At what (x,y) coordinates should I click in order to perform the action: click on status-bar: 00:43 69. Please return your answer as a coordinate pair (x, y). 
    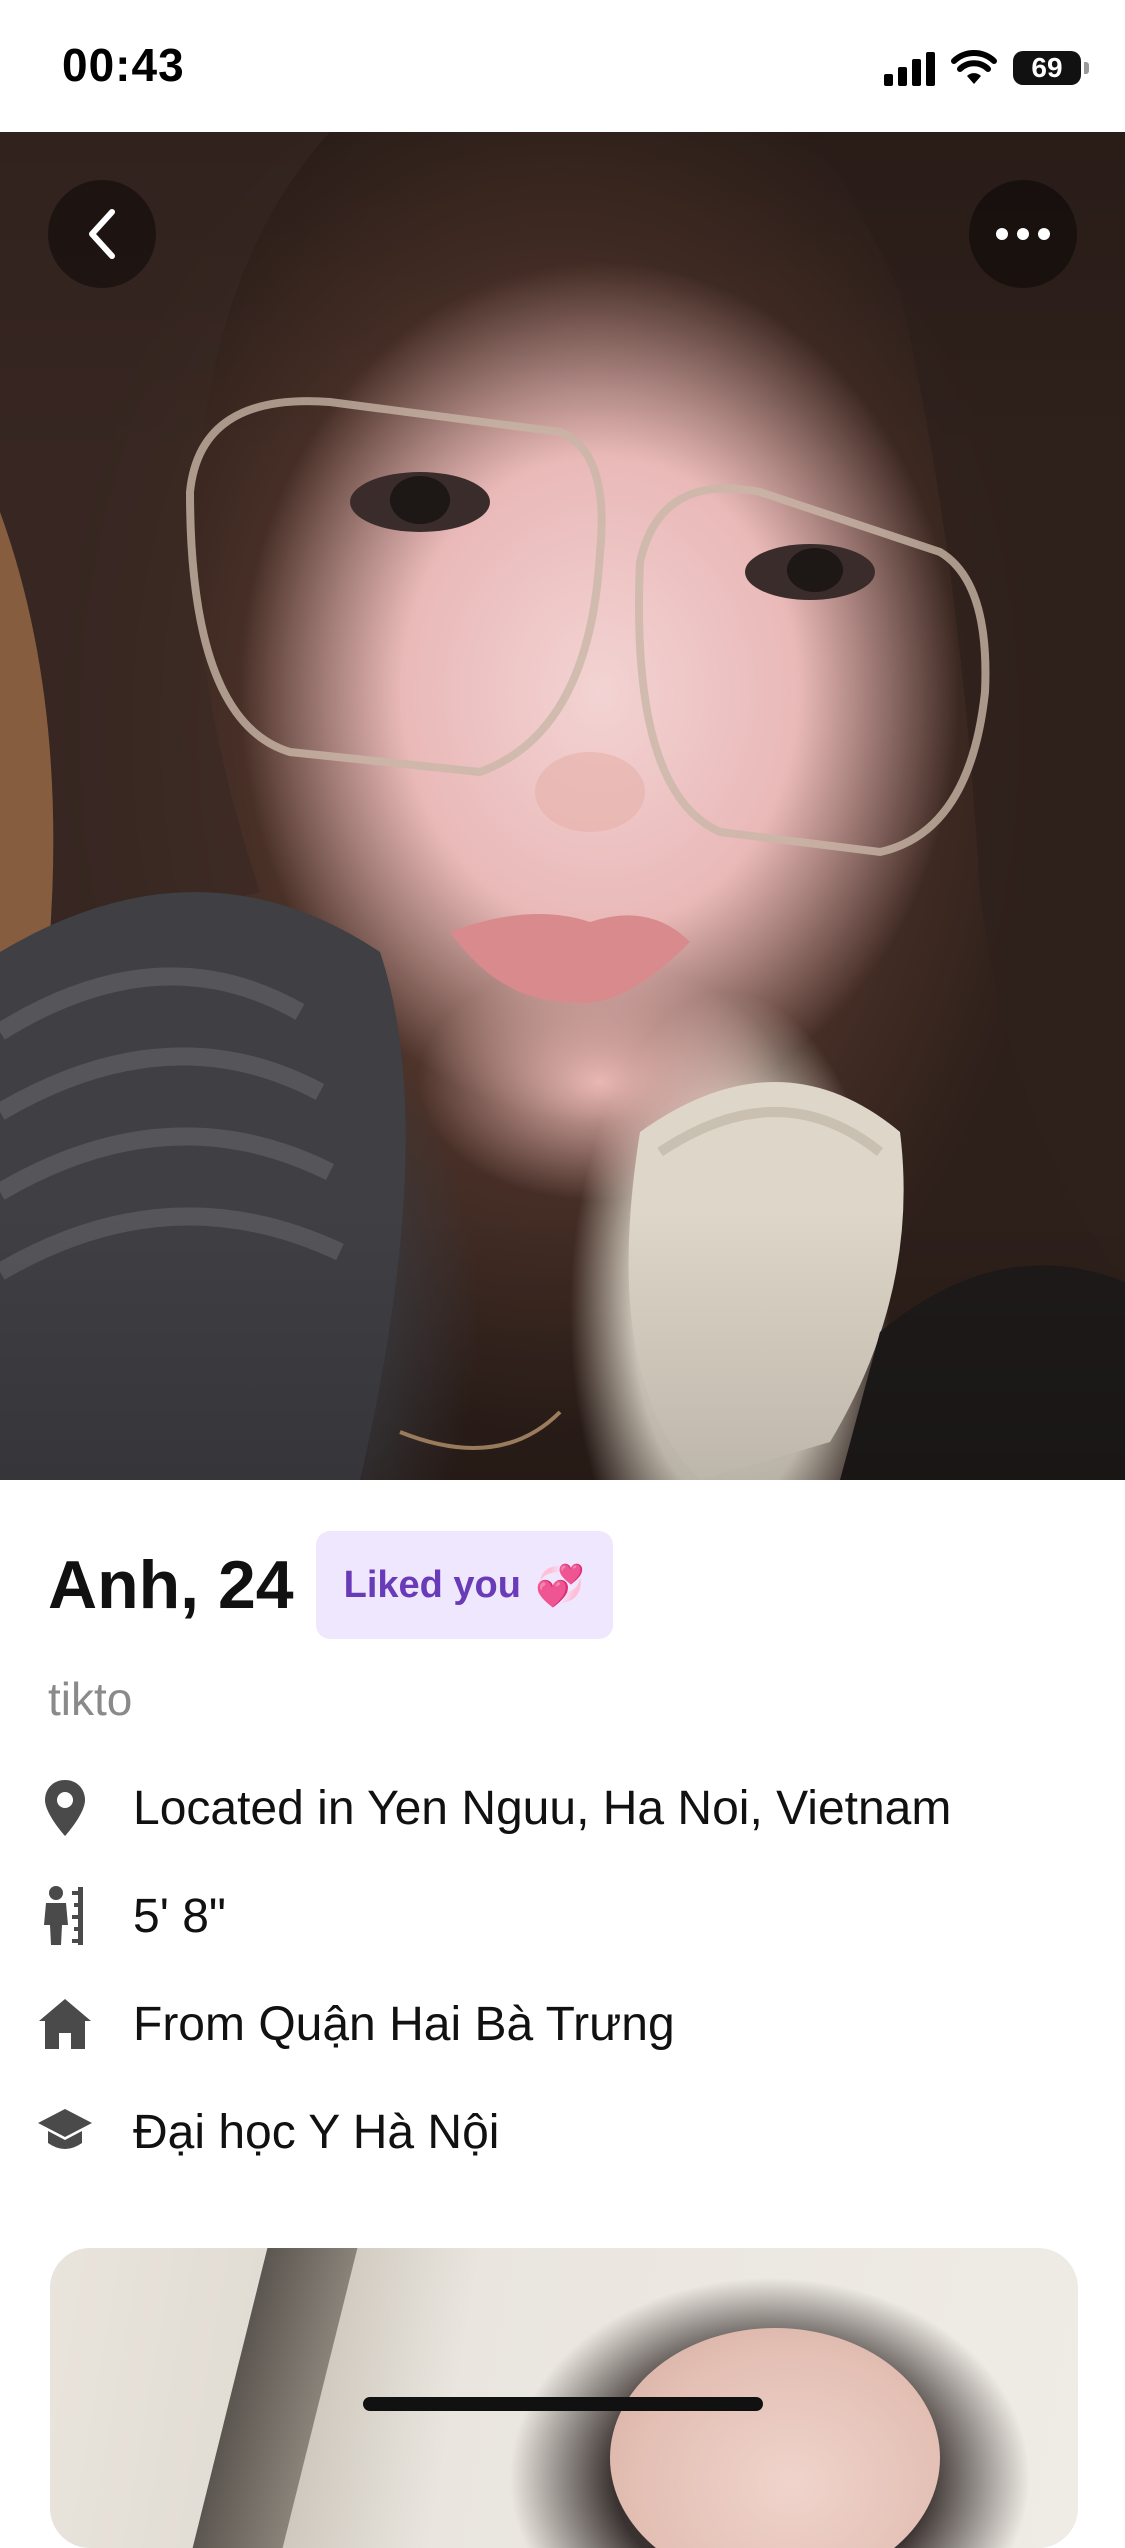
    Looking at the image, I should click on (562, 66).